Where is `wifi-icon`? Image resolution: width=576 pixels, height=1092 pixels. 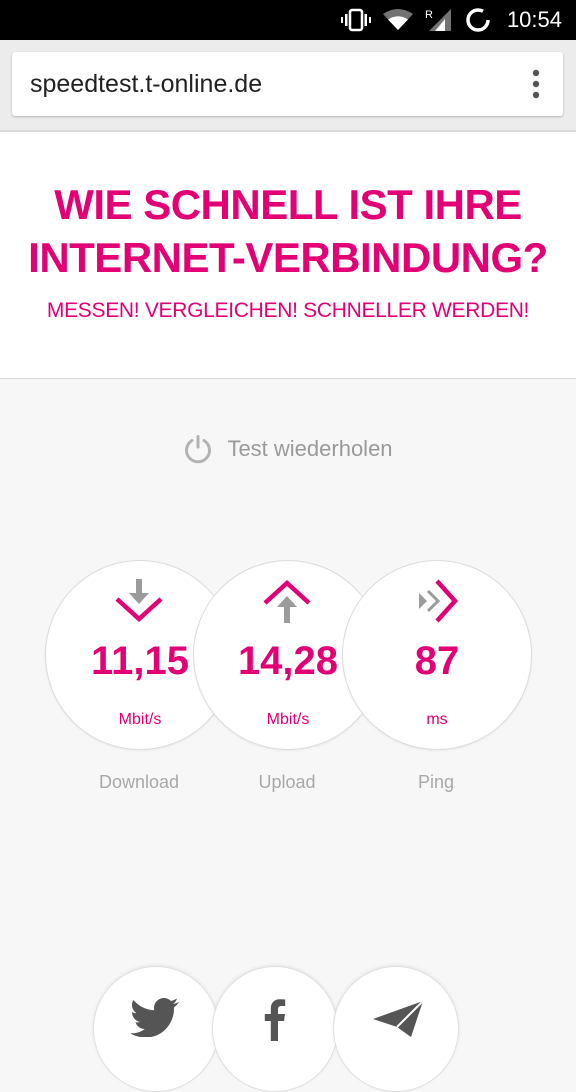
wifi-icon is located at coordinates (397, 19).